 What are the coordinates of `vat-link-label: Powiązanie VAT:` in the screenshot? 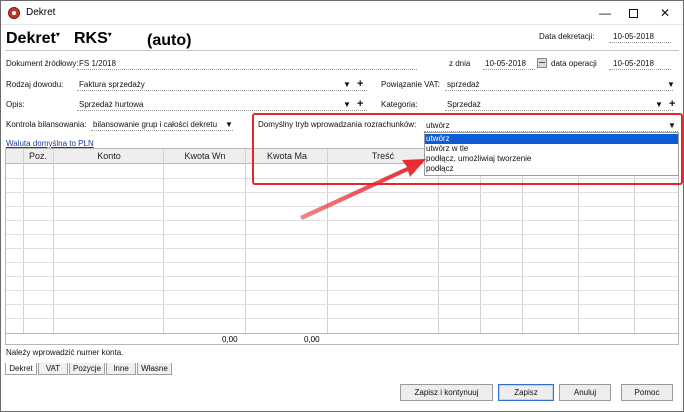 It's located at (410, 84).